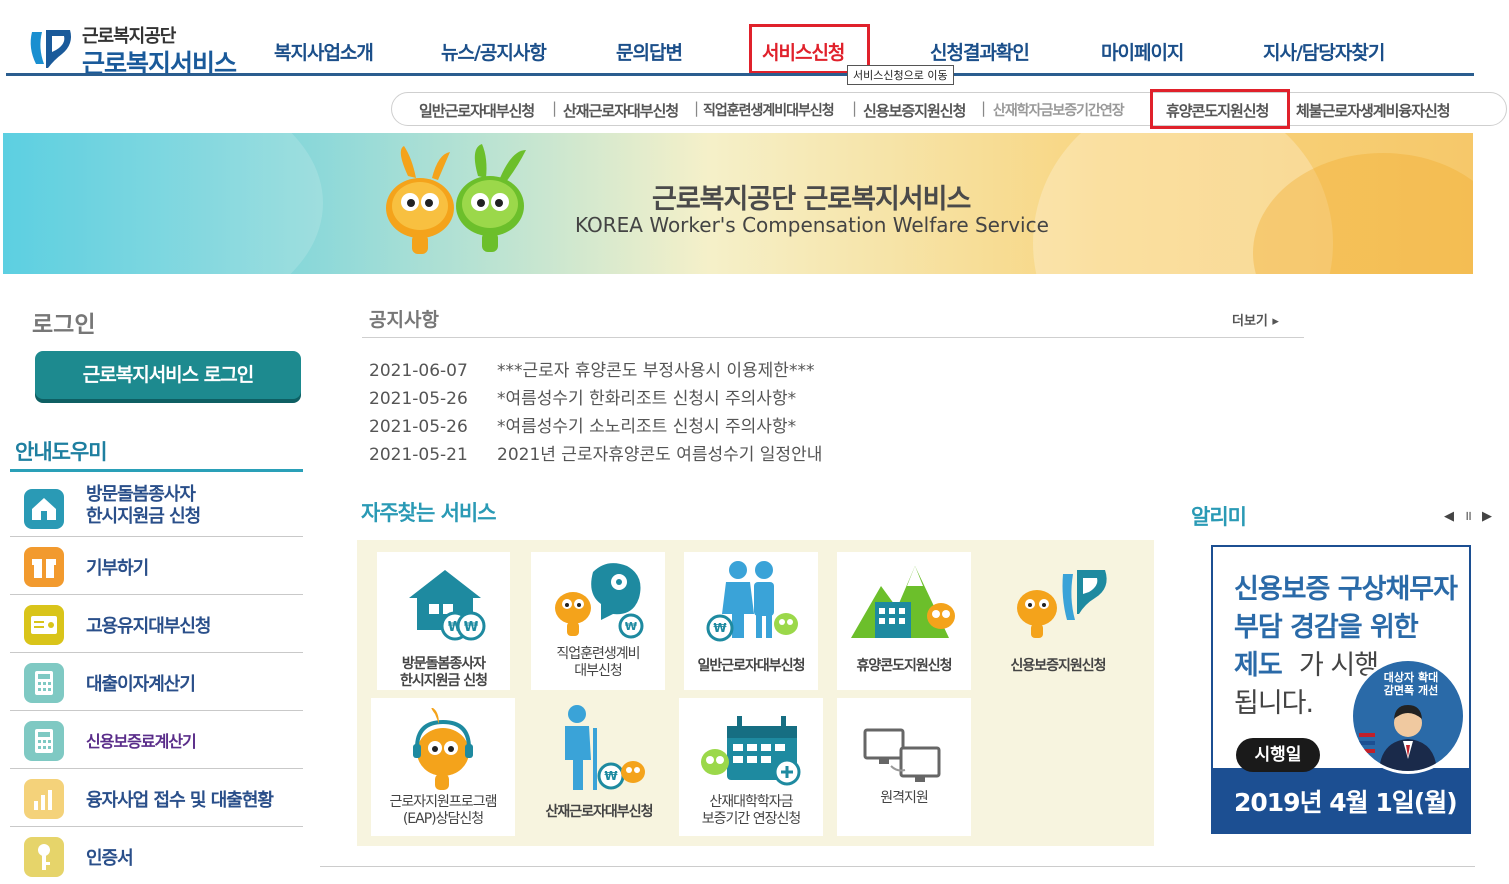 This screenshot has width=1509, height=884. Describe the element at coordinates (1062, 604) in the screenshot. I see `mascot-logo-icon` at that location.